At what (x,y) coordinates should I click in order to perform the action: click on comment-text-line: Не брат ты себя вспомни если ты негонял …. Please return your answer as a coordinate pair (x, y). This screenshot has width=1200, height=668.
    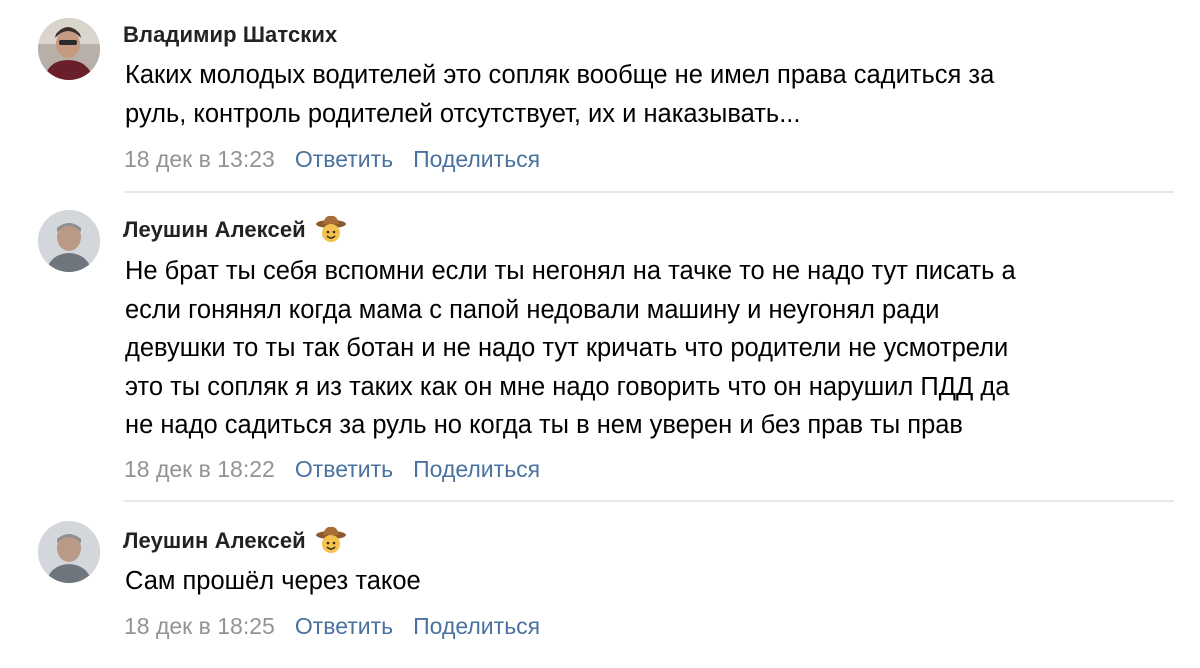
    Looking at the image, I should click on (570, 271).